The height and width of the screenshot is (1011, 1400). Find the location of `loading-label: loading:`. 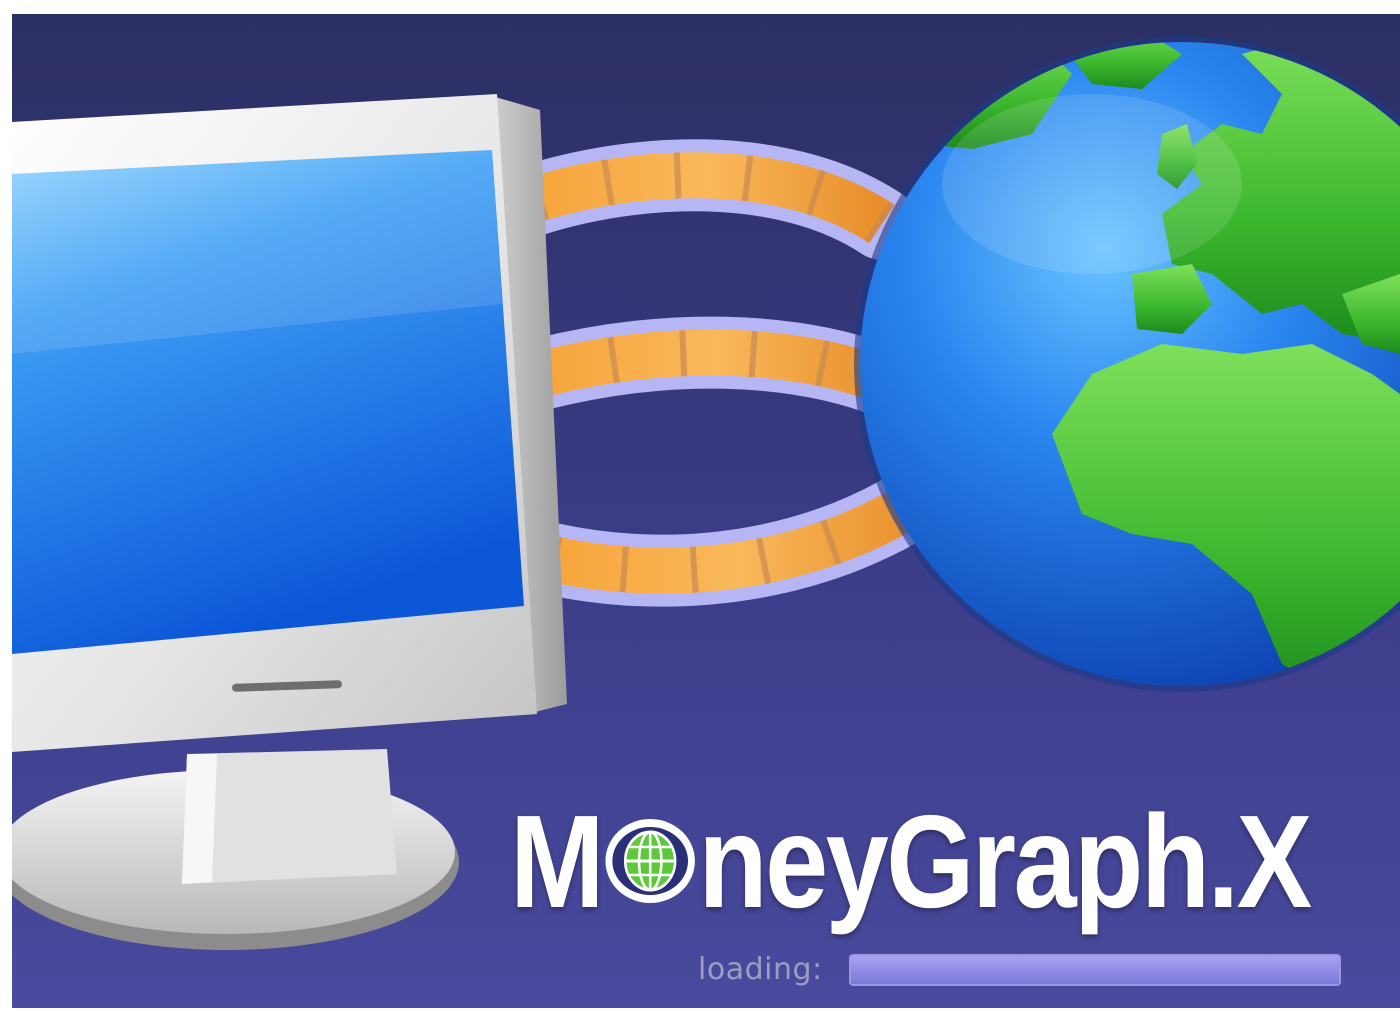

loading-label: loading: is located at coordinates (760, 969).